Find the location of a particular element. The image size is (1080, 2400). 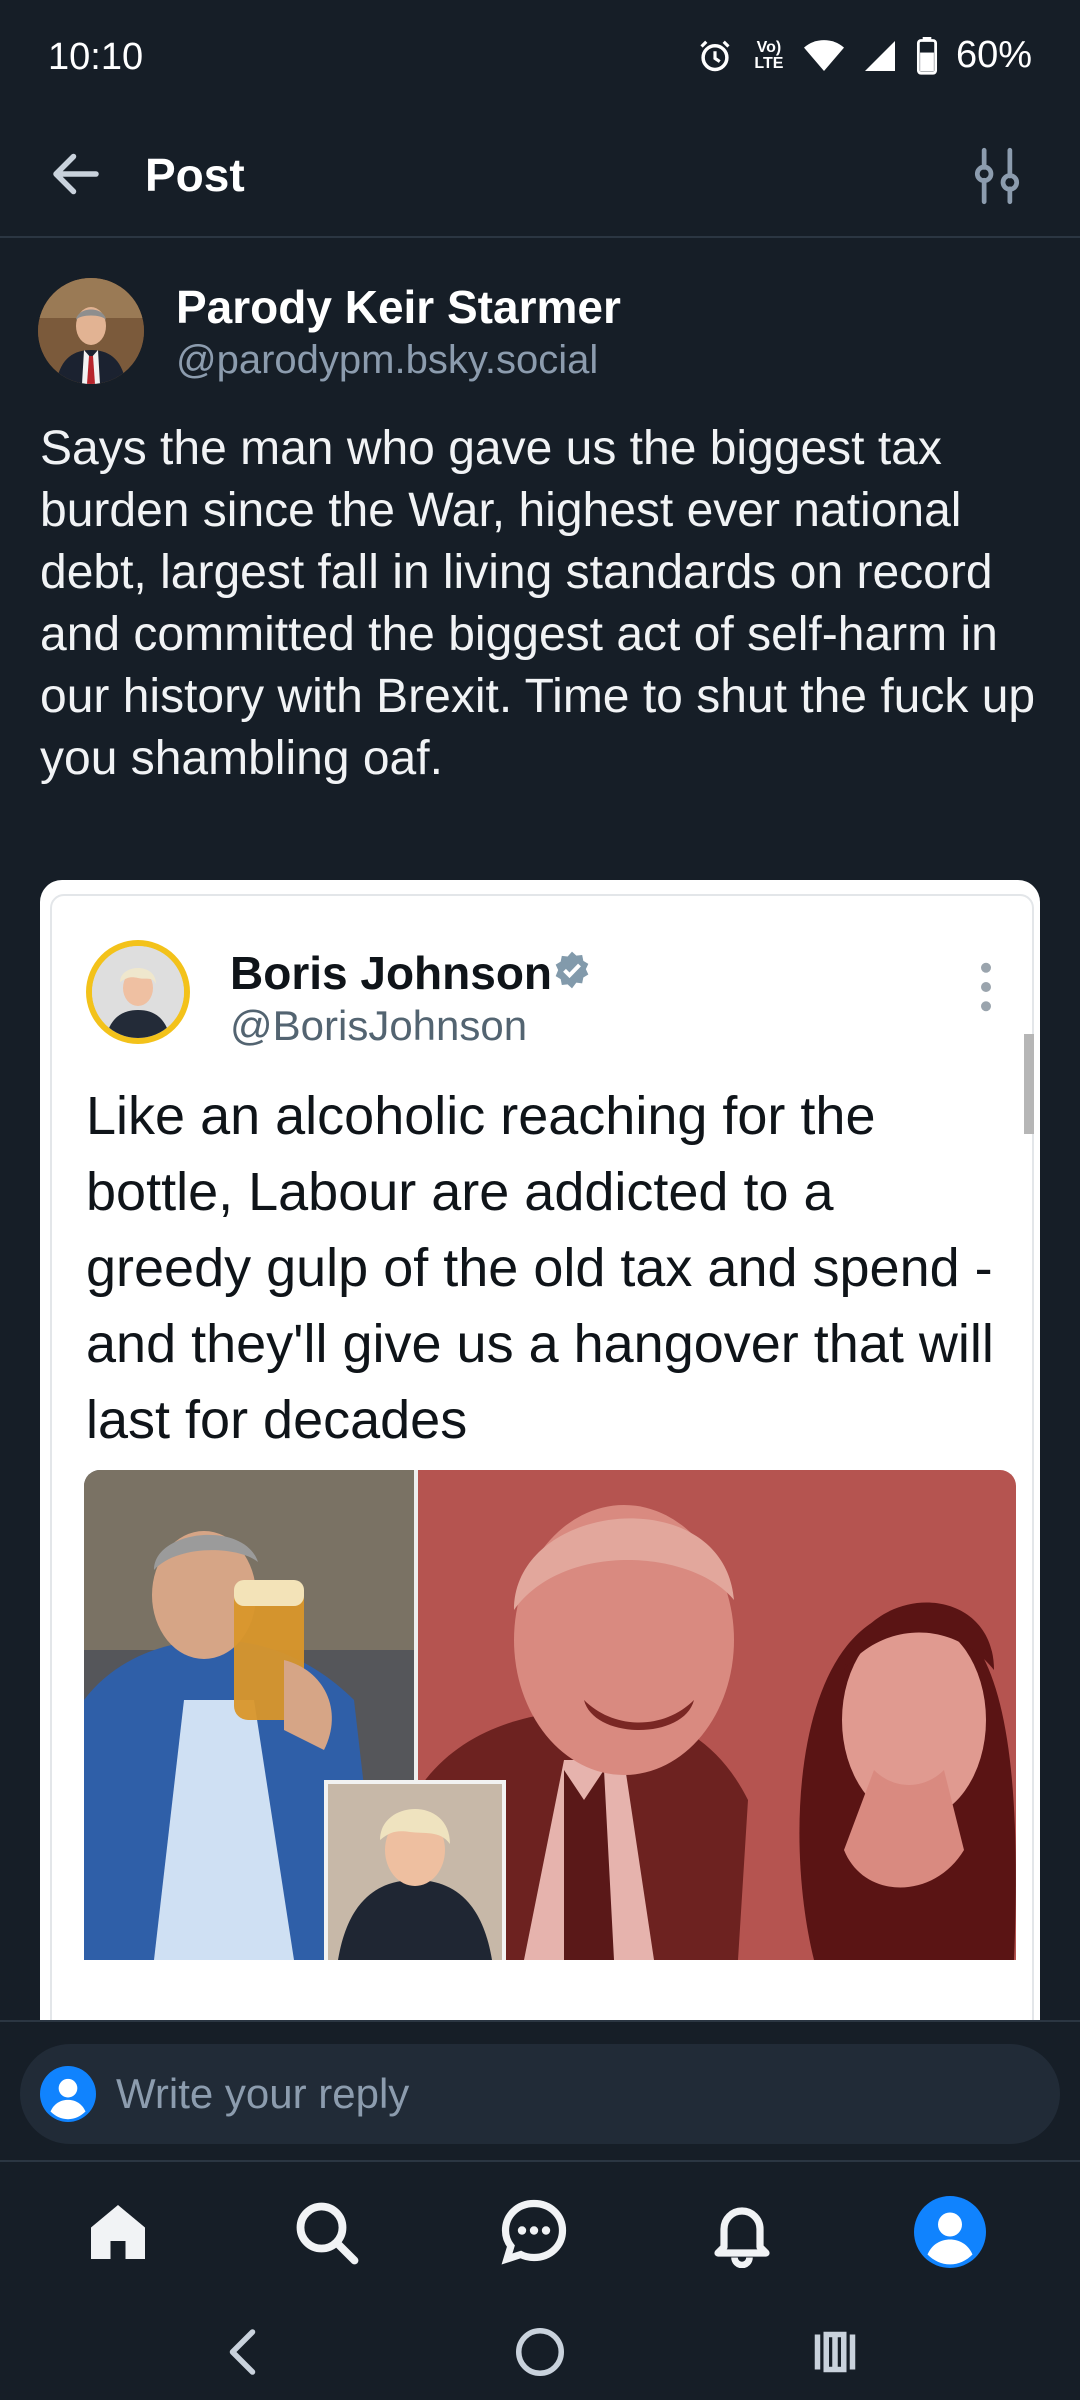

status-icons: Vo) LTE 60% is located at coordinates (864, 55).